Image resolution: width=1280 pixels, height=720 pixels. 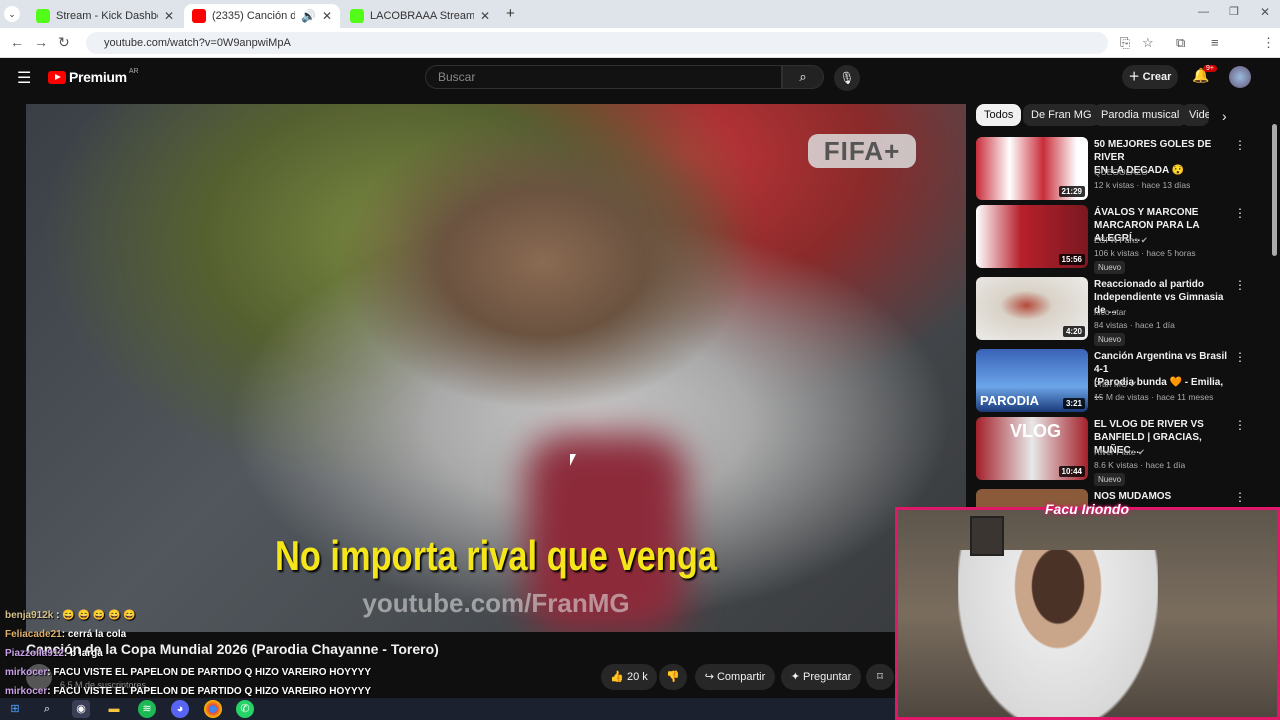 I want to click on youtube-logo: Premium AR, so click(x=93, y=76).